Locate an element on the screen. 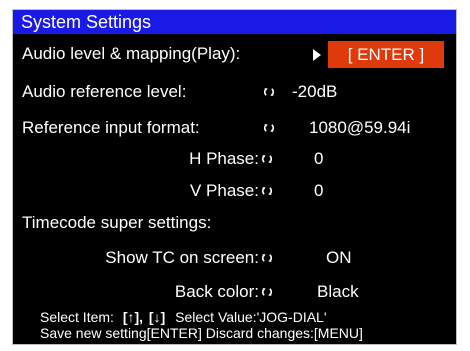 The height and width of the screenshot is (351, 470). help-select-item: Select Item: is located at coordinates (77, 317).